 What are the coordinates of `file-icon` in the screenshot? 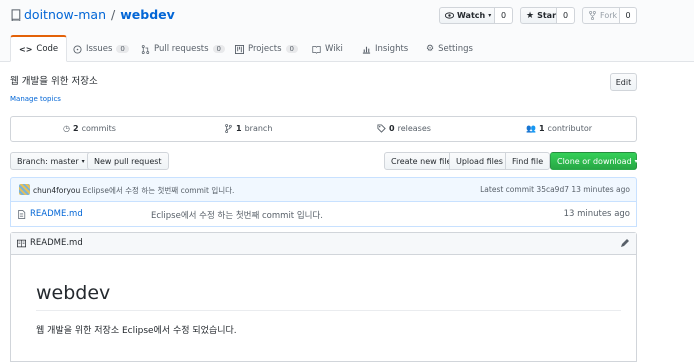 It's located at (22, 214).